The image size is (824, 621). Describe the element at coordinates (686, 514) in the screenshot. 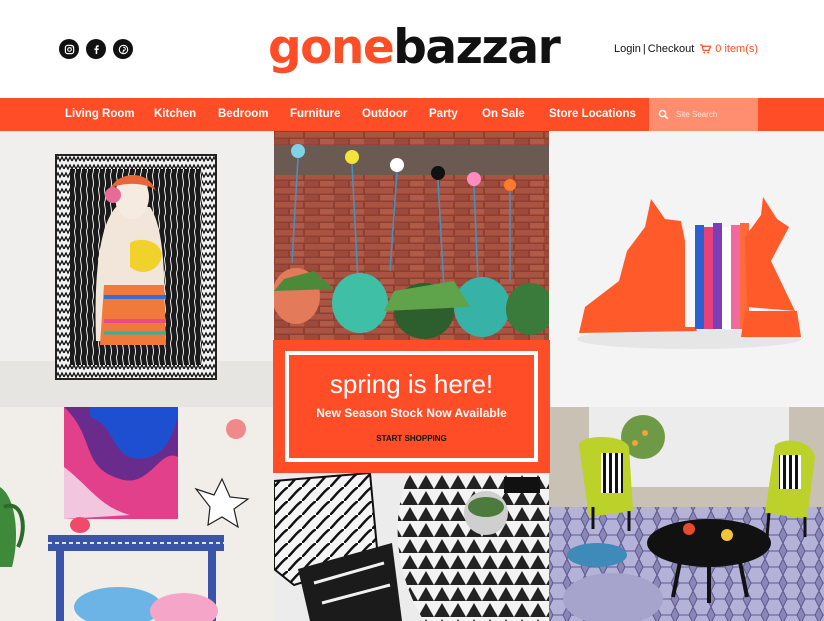

I see `tile-lounge-chairs-image` at that location.